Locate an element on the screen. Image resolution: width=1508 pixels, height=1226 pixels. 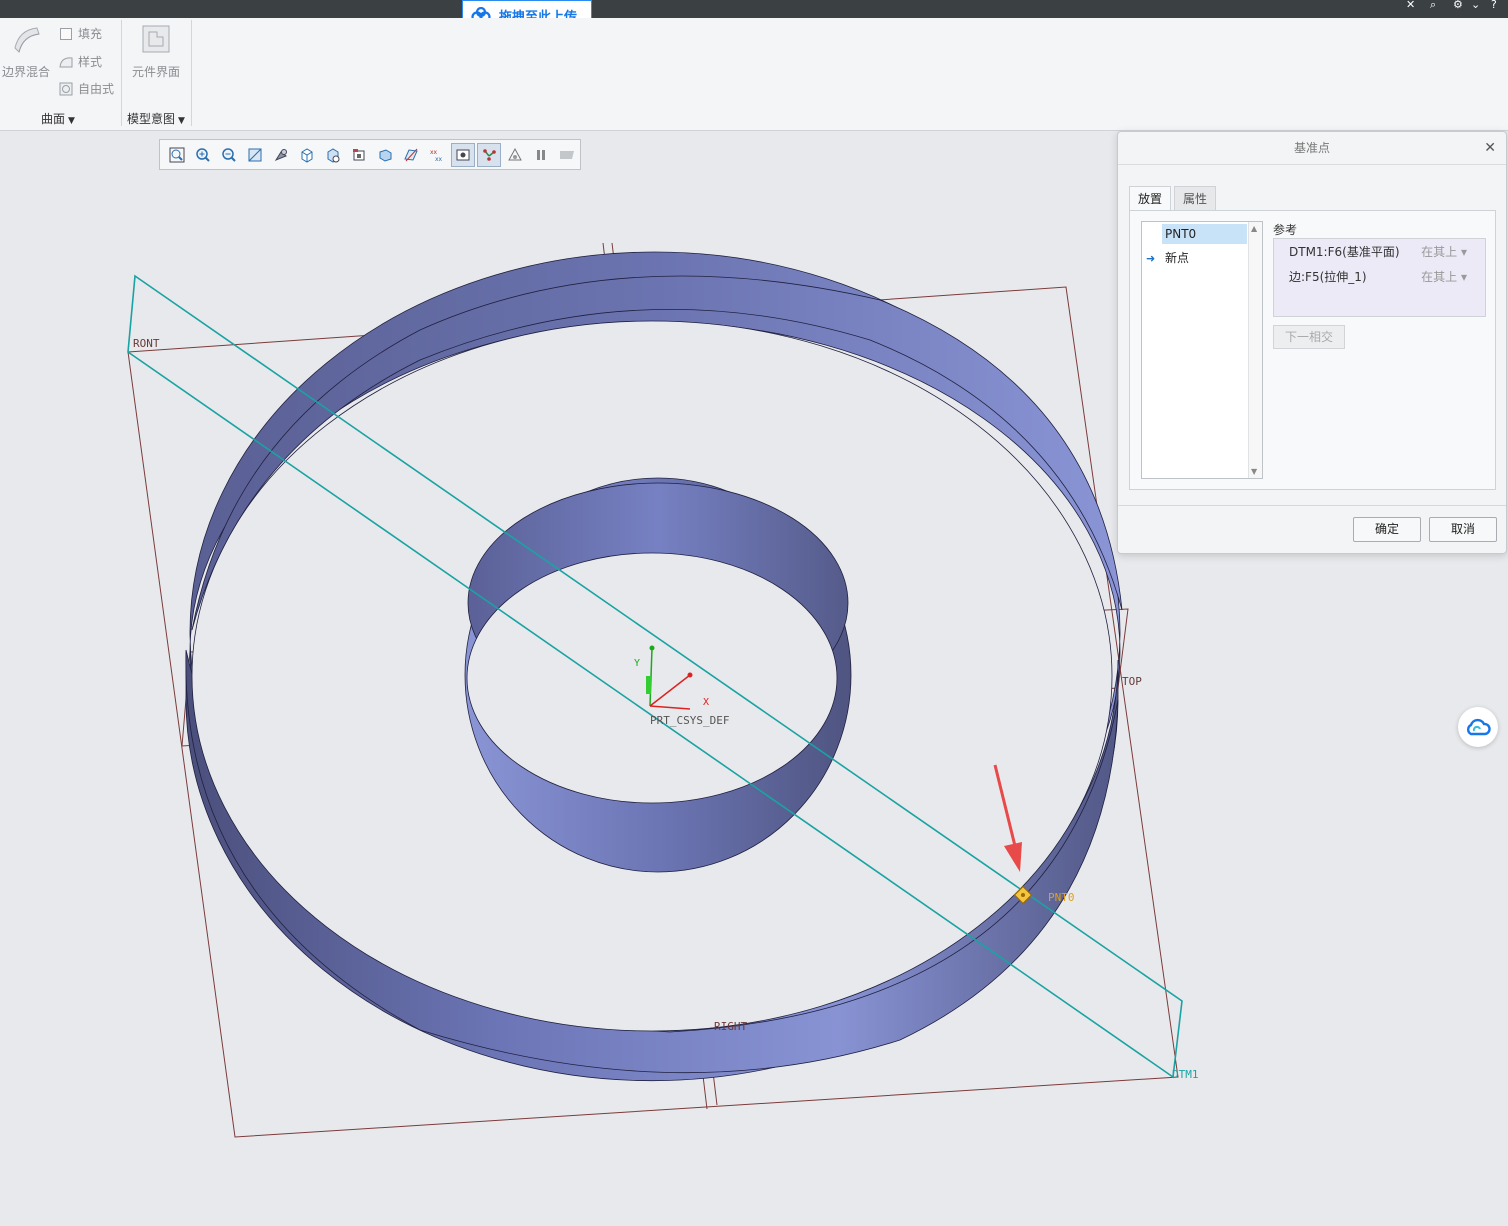
freestyle-label: 自由式 is located at coordinates (96, 89).